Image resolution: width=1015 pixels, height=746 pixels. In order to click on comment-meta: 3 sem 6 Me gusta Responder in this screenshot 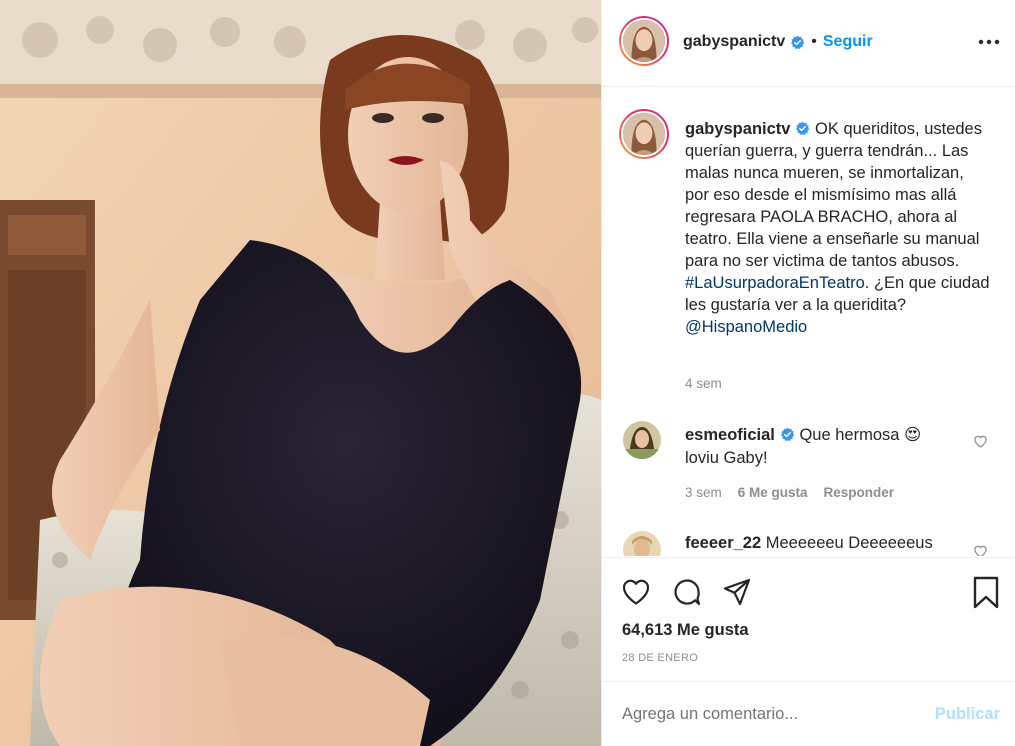, I will do `click(789, 492)`.